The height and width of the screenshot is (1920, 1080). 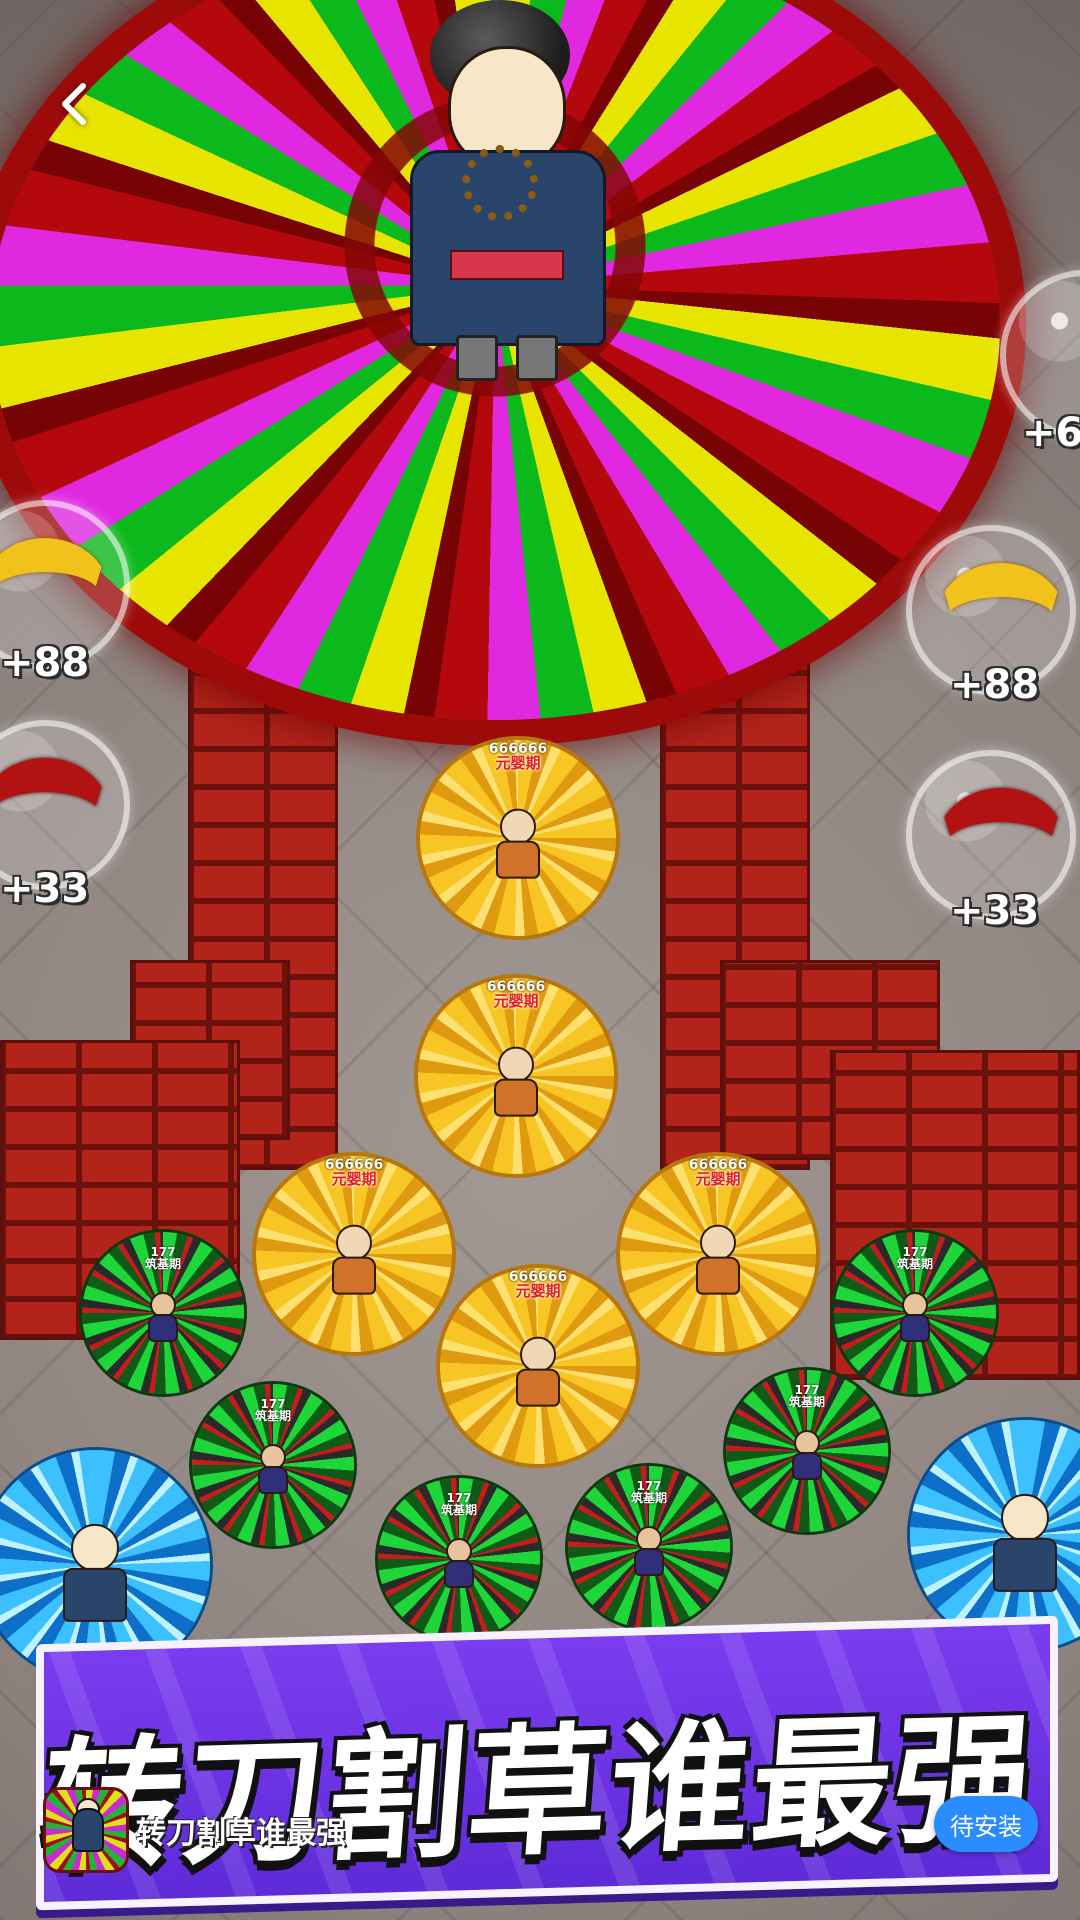 I want to click on bonus-right-0: +6, so click(x=1051, y=433).